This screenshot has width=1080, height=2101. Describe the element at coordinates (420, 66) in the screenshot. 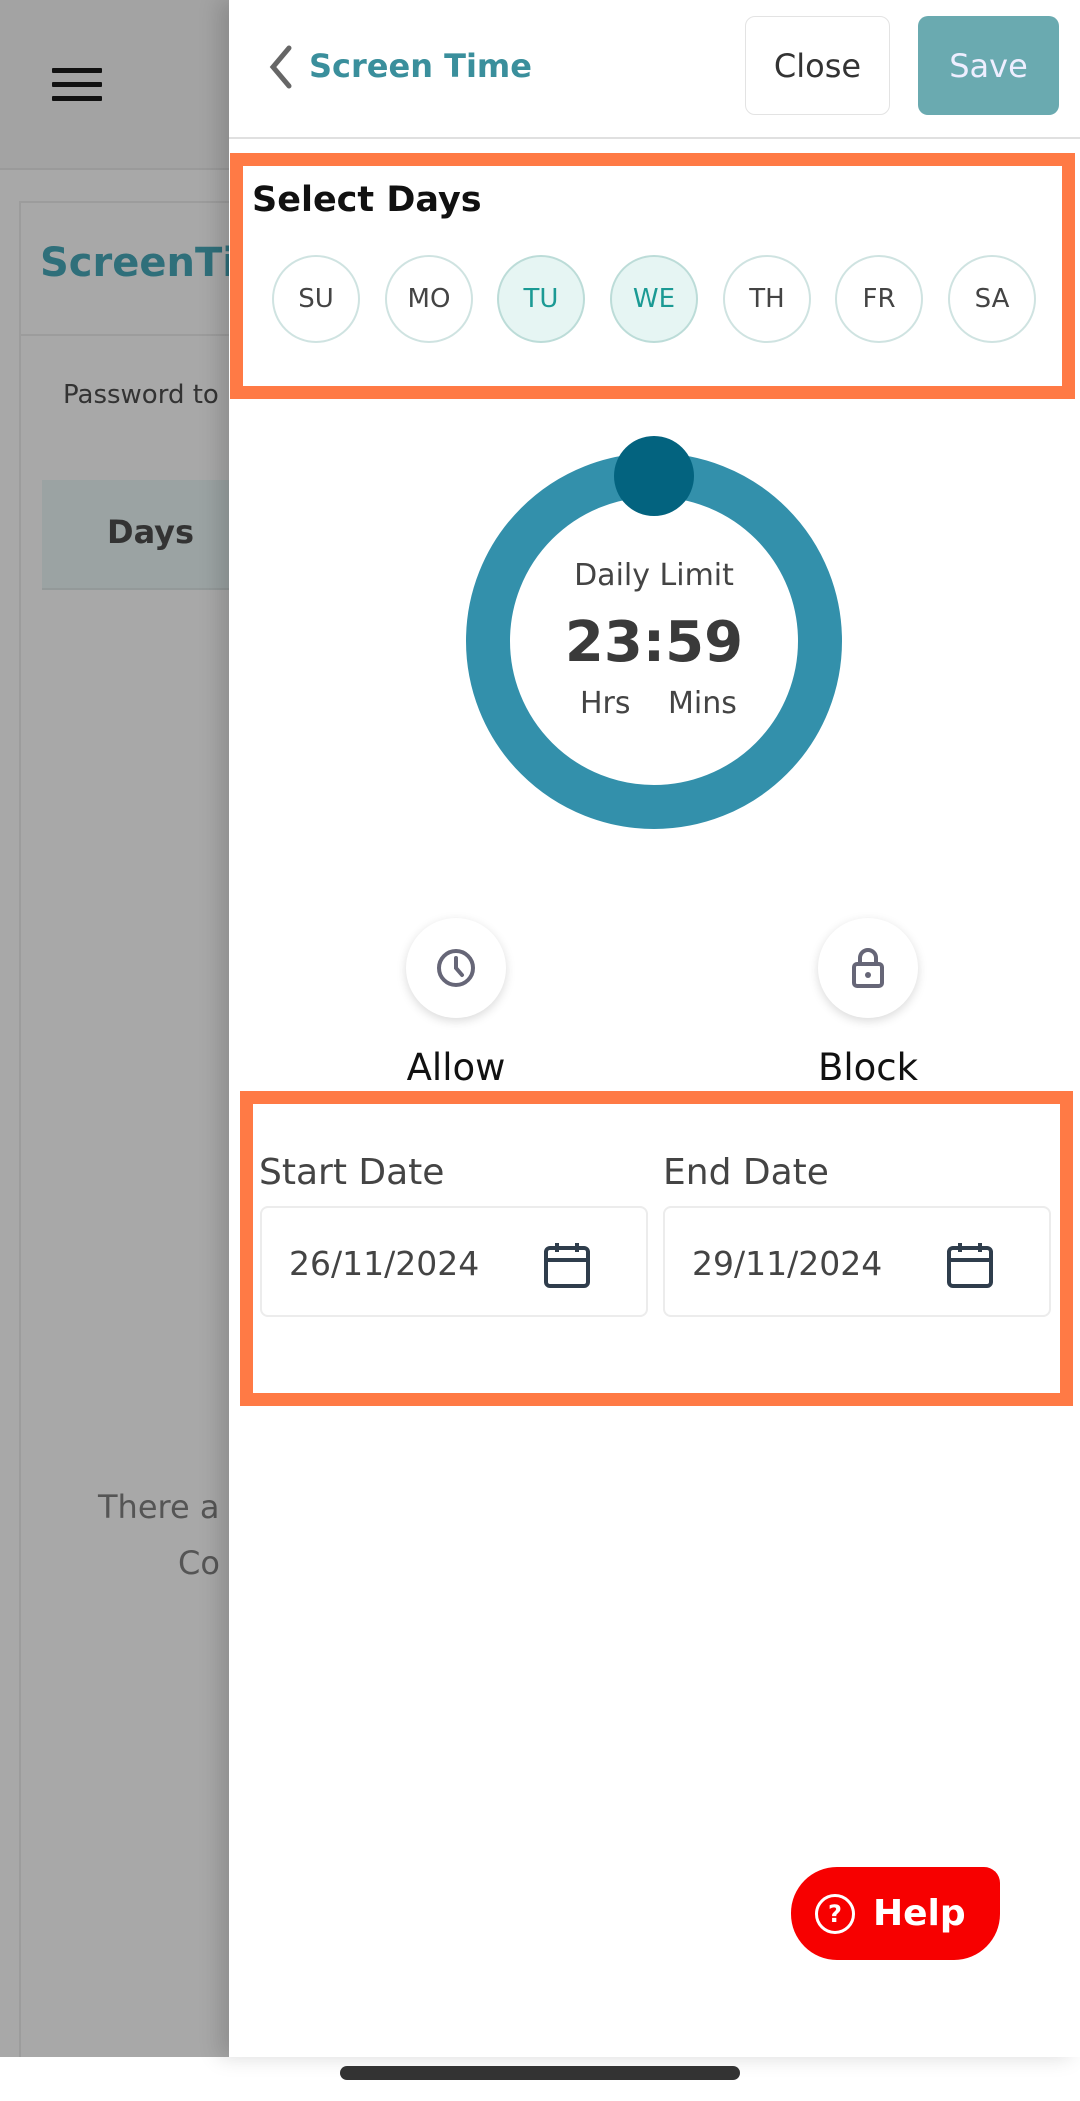

I see `drawer-title: Screen Time` at that location.